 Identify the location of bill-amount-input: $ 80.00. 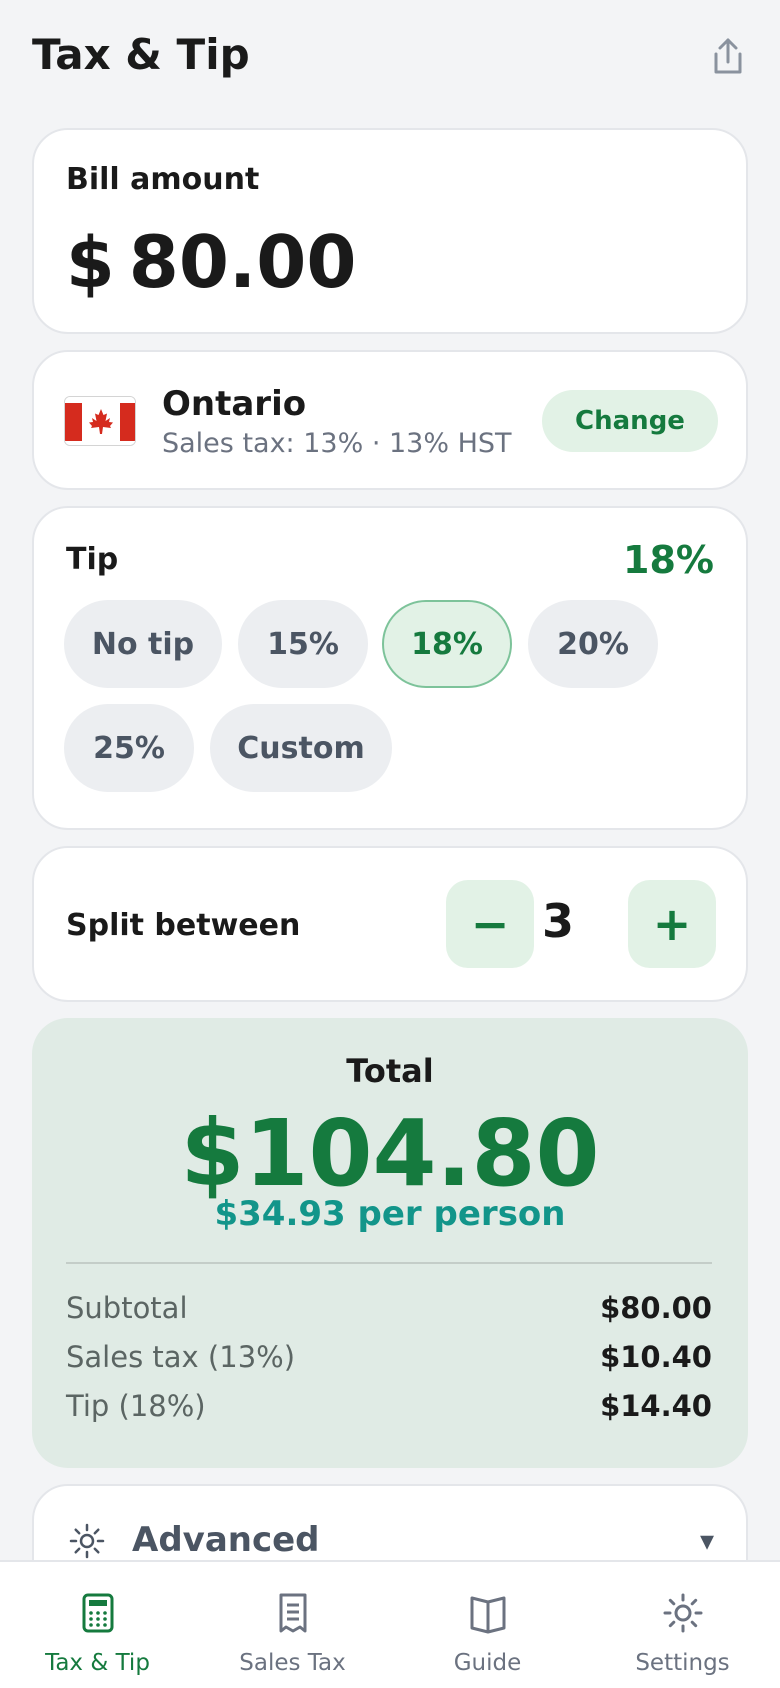
(211, 262).